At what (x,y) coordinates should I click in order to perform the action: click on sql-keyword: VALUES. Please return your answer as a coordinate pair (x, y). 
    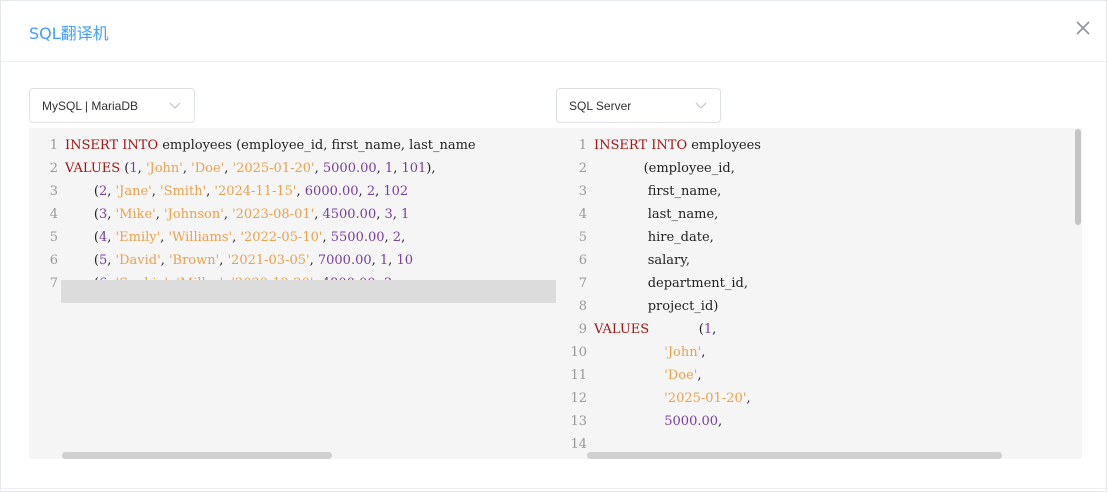
    Looking at the image, I should click on (622, 329).